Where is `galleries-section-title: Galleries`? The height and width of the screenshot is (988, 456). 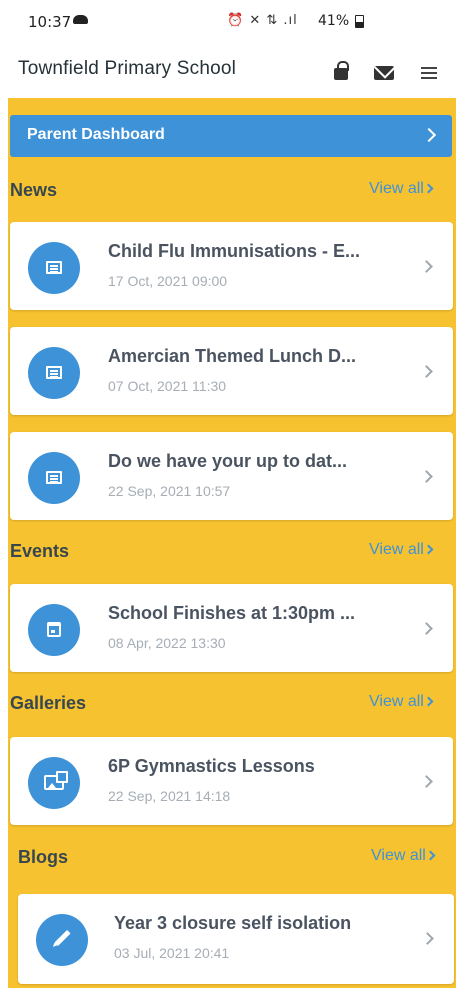 galleries-section-title: Galleries is located at coordinates (48, 703).